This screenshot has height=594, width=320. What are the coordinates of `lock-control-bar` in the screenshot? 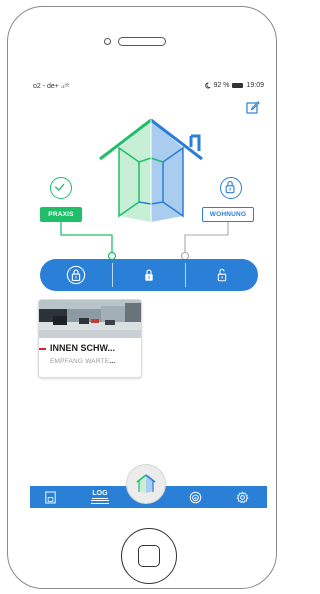 It's located at (149, 275).